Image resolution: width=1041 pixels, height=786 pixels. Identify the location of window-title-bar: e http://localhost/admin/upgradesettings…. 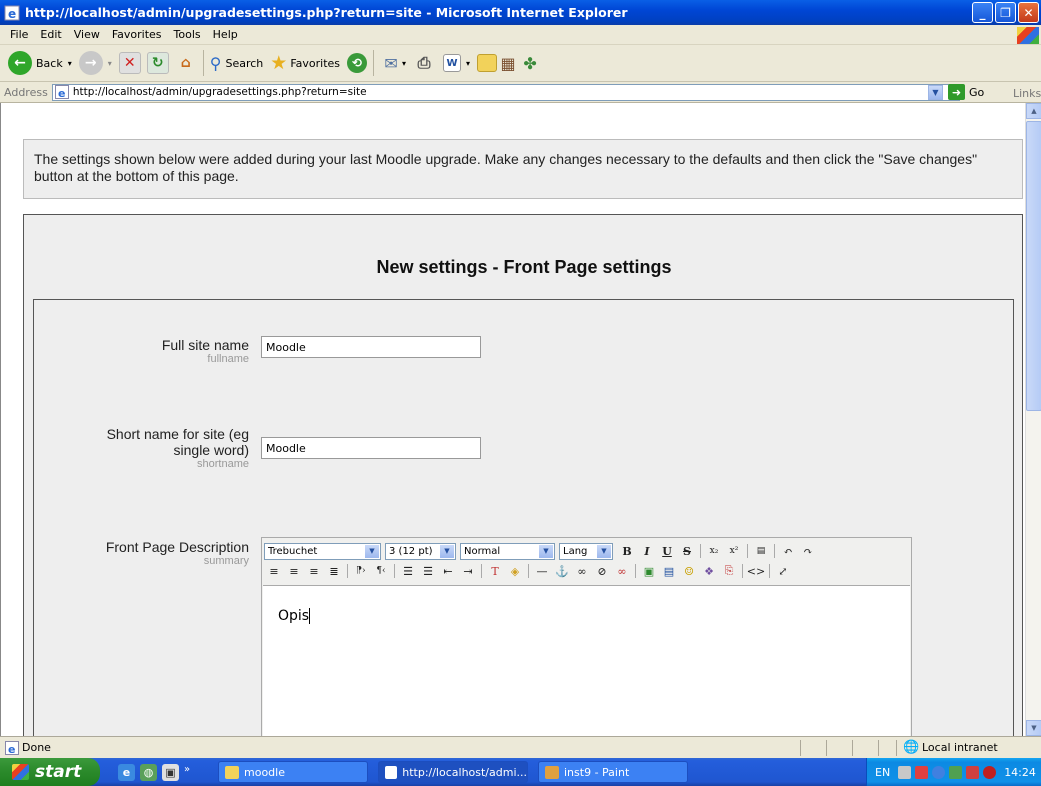
(520, 12).